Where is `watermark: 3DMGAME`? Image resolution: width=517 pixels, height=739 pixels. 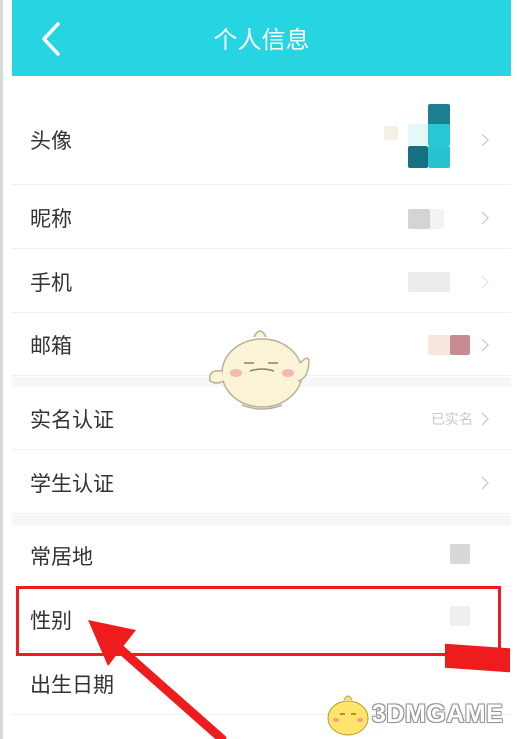
watermark: 3DMGAME is located at coordinates (415, 714).